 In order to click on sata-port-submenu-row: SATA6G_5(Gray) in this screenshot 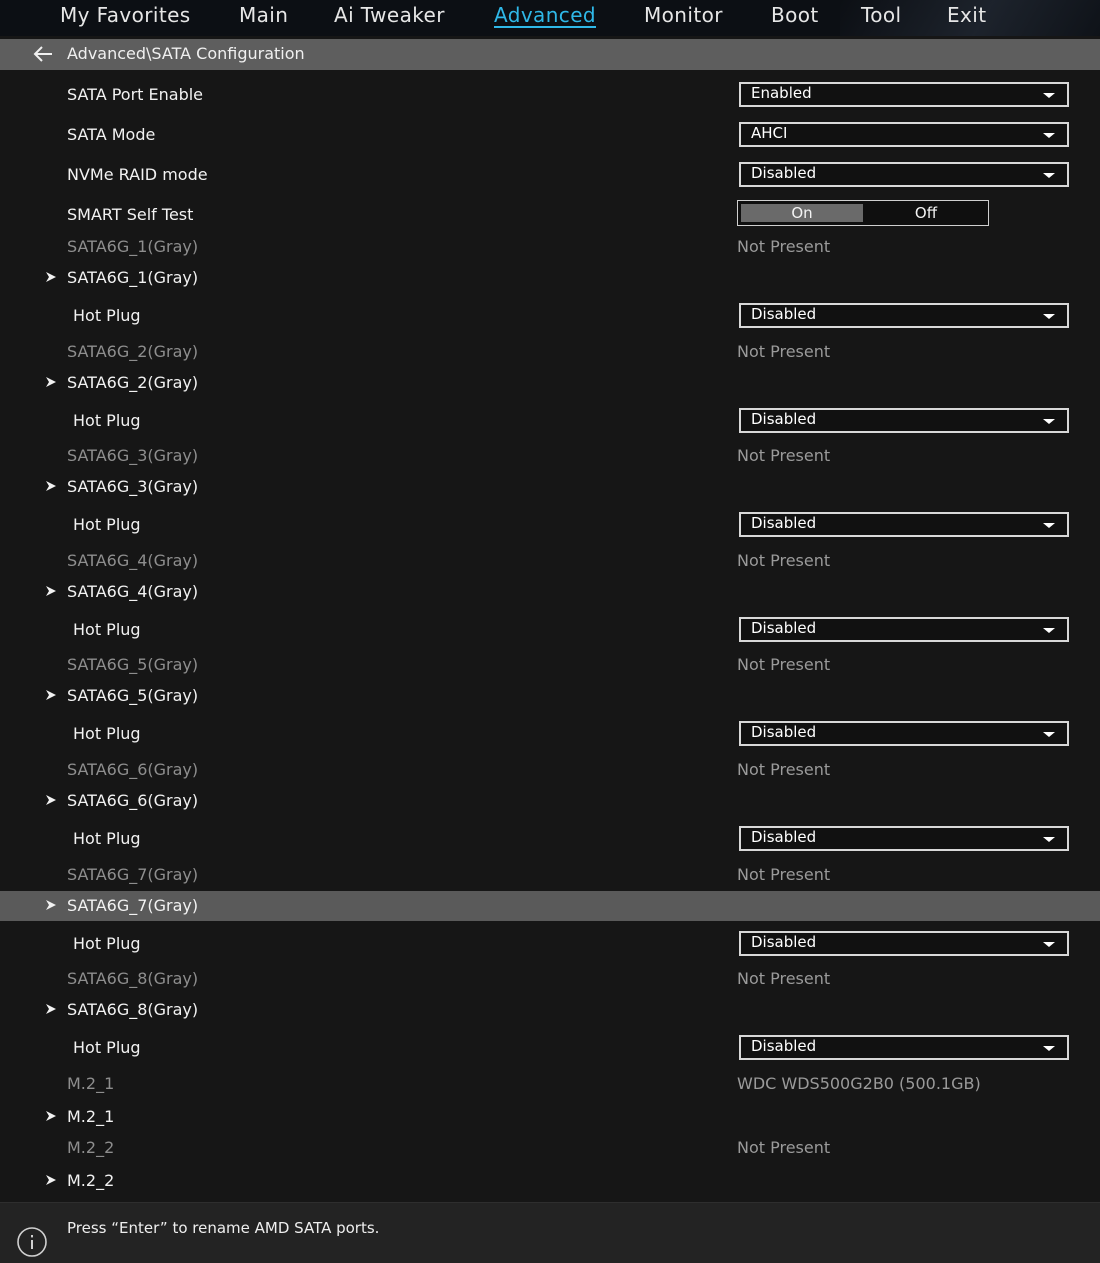, I will do `click(550, 696)`.